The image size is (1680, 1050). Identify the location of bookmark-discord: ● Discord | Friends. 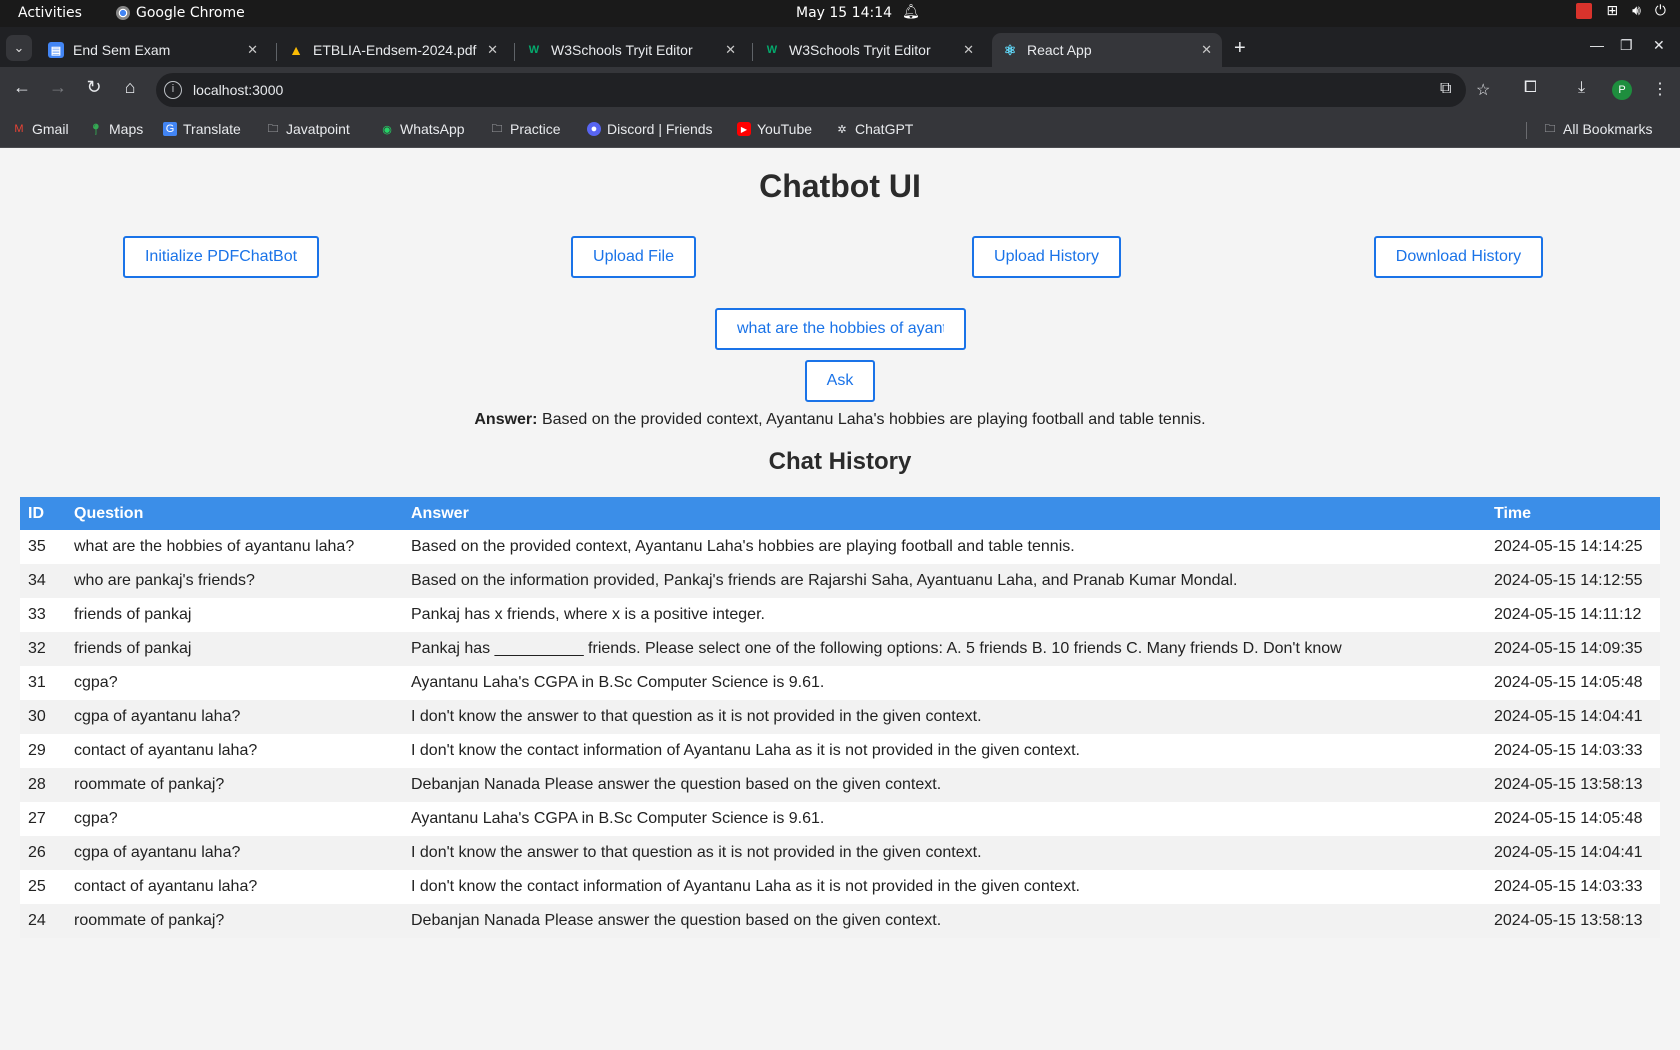
(650, 129).